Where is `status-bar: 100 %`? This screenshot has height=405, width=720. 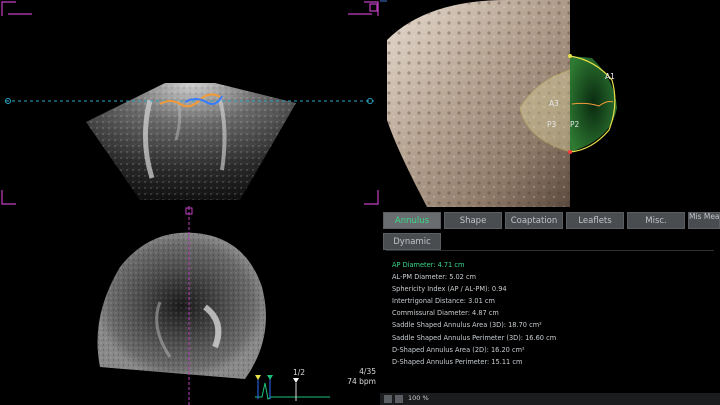
status-bar: 100 % is located at coordinates (550, 399).